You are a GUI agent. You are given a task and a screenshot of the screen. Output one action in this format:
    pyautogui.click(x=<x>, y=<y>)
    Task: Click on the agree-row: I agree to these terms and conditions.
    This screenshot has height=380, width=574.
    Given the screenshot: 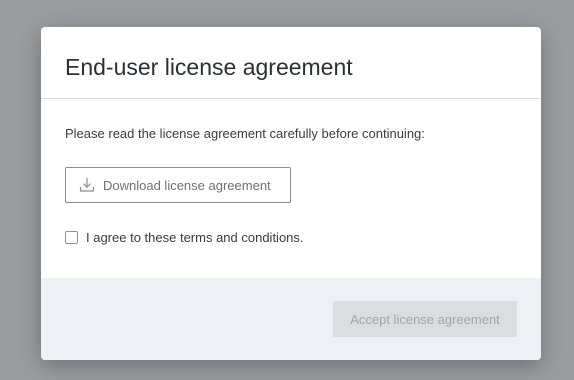 What is the action you would take?
    pyautogui.click(x=184, y=237)
    